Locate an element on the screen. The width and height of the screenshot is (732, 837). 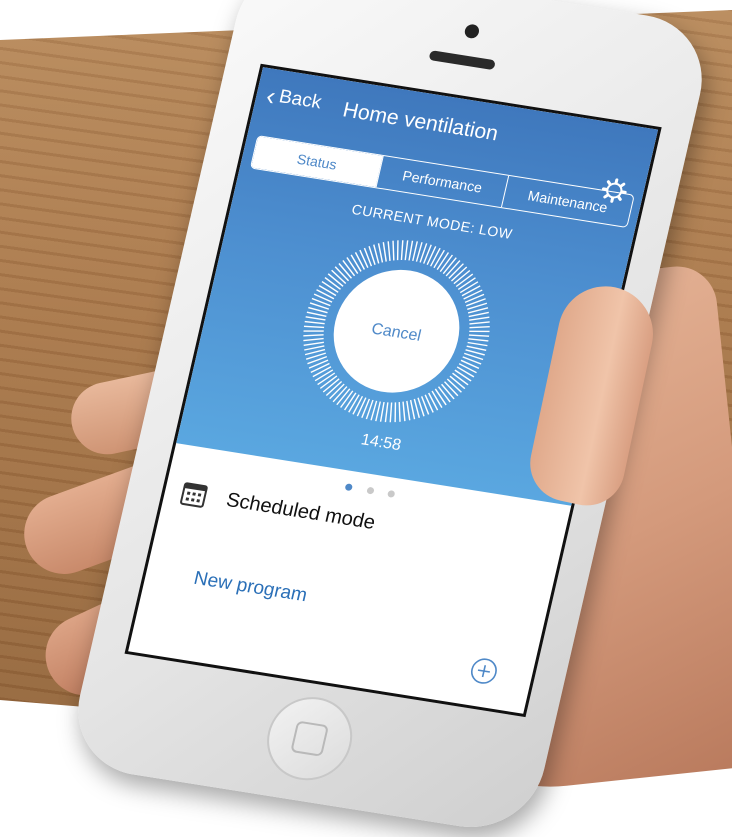
chevron-left-icon: ‹ is located at coordinates (271, 95).